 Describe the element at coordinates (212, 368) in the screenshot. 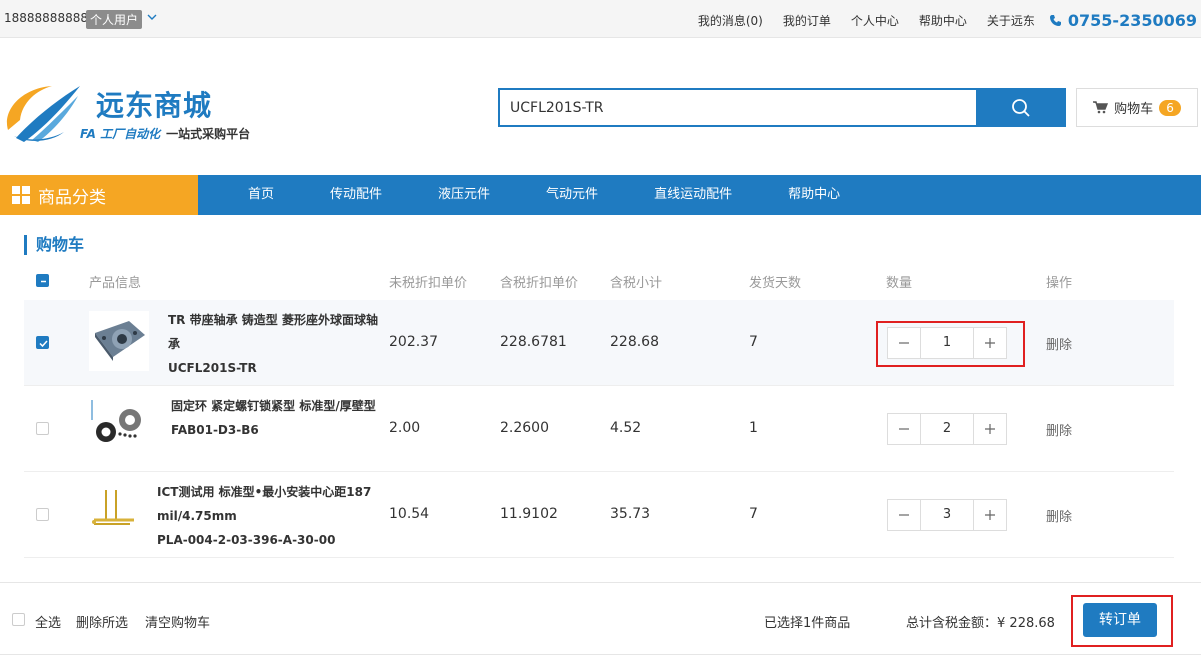

I see `product-code: UCFL201S-TR` at that location.